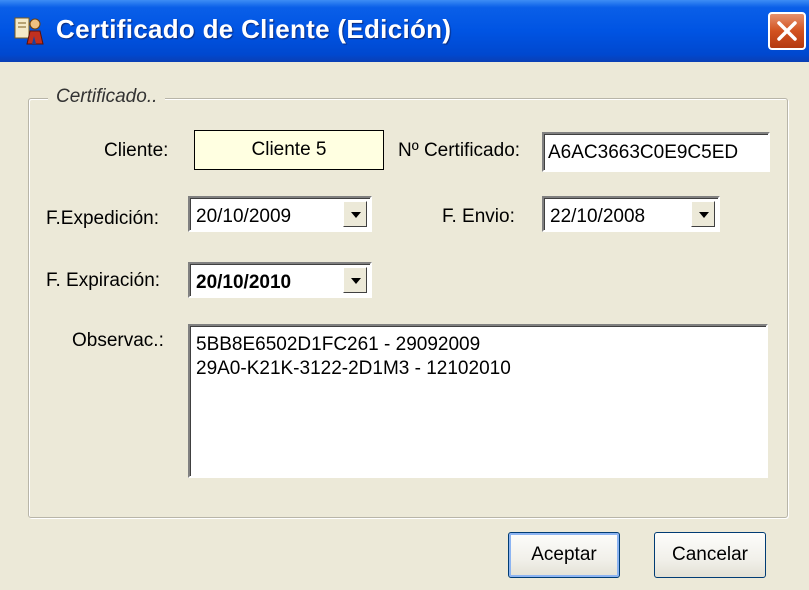 The image size is (809, 590). I want to click on expiracion-dropdown-button, so click(355, 280).